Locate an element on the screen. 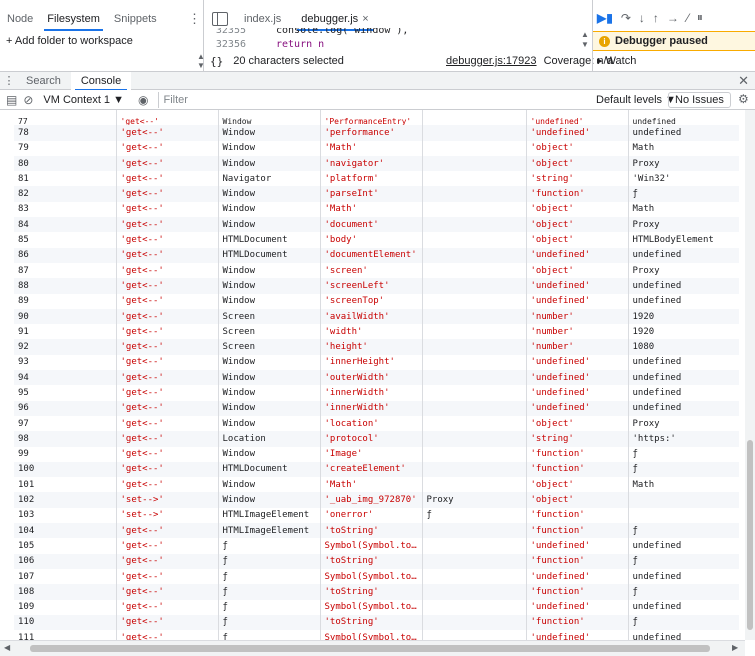 This screenshot has width=755, height=656. step-over-icon: ↷ is located at coordinates (626, 18).